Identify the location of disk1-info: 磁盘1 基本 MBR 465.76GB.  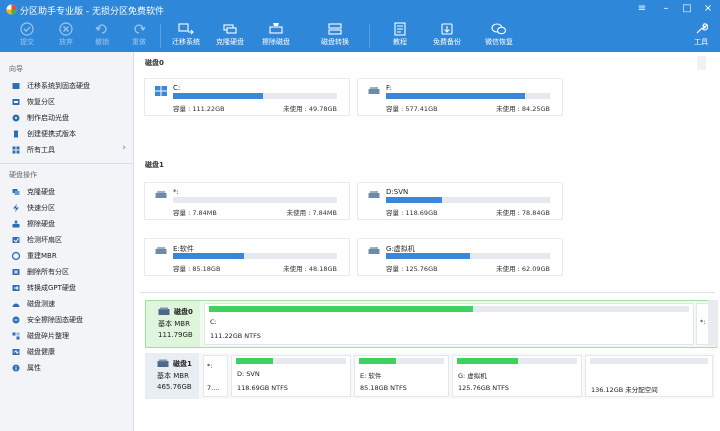
(172, 376).